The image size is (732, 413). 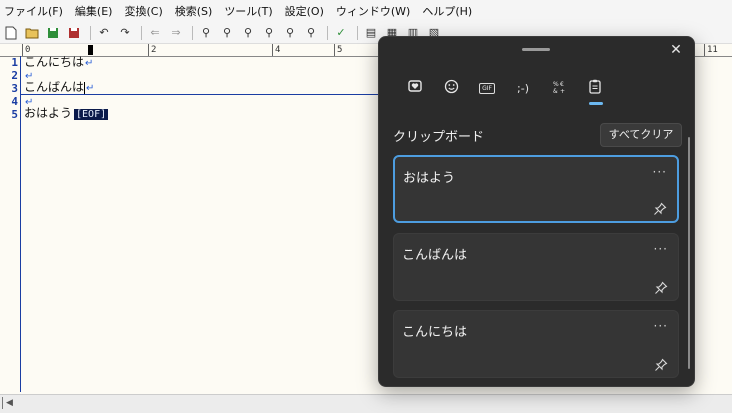 I want to click on heart-icon, so click(x=415, y=88).